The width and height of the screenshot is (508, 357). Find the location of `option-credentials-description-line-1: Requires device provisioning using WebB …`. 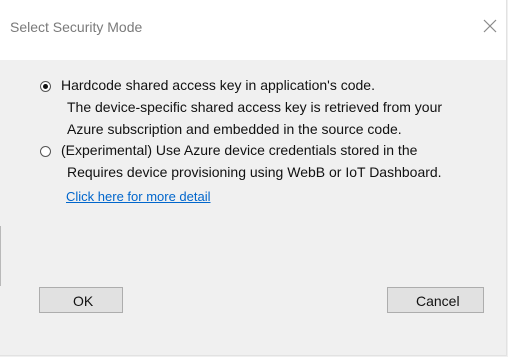

option-credentials-description-line-1: Requires device provisioning using WebB … is located at coordinates (254, 172).